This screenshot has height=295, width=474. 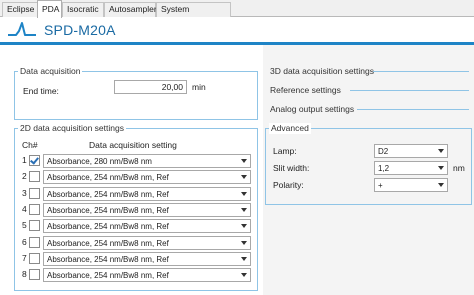 I want to click on acq-3d-divider, so click(x=421, y=71).